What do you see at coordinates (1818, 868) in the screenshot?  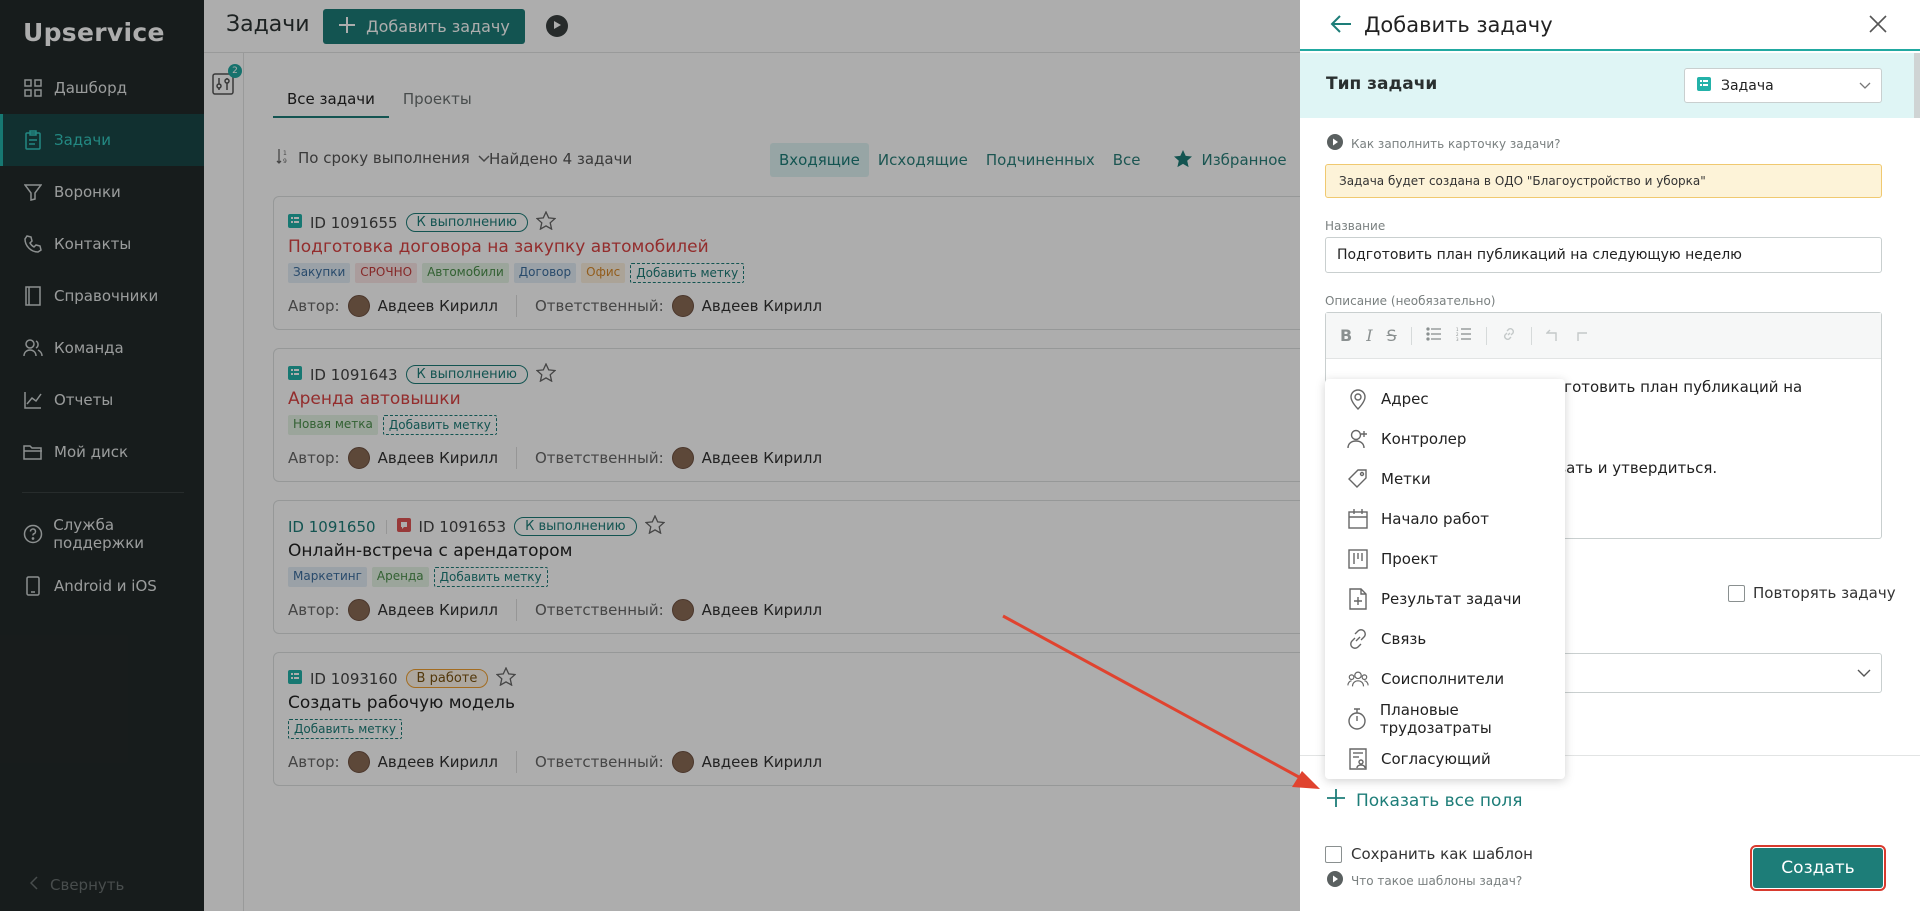 I see `create-button: Создать` at bounding box center [1818, 868].